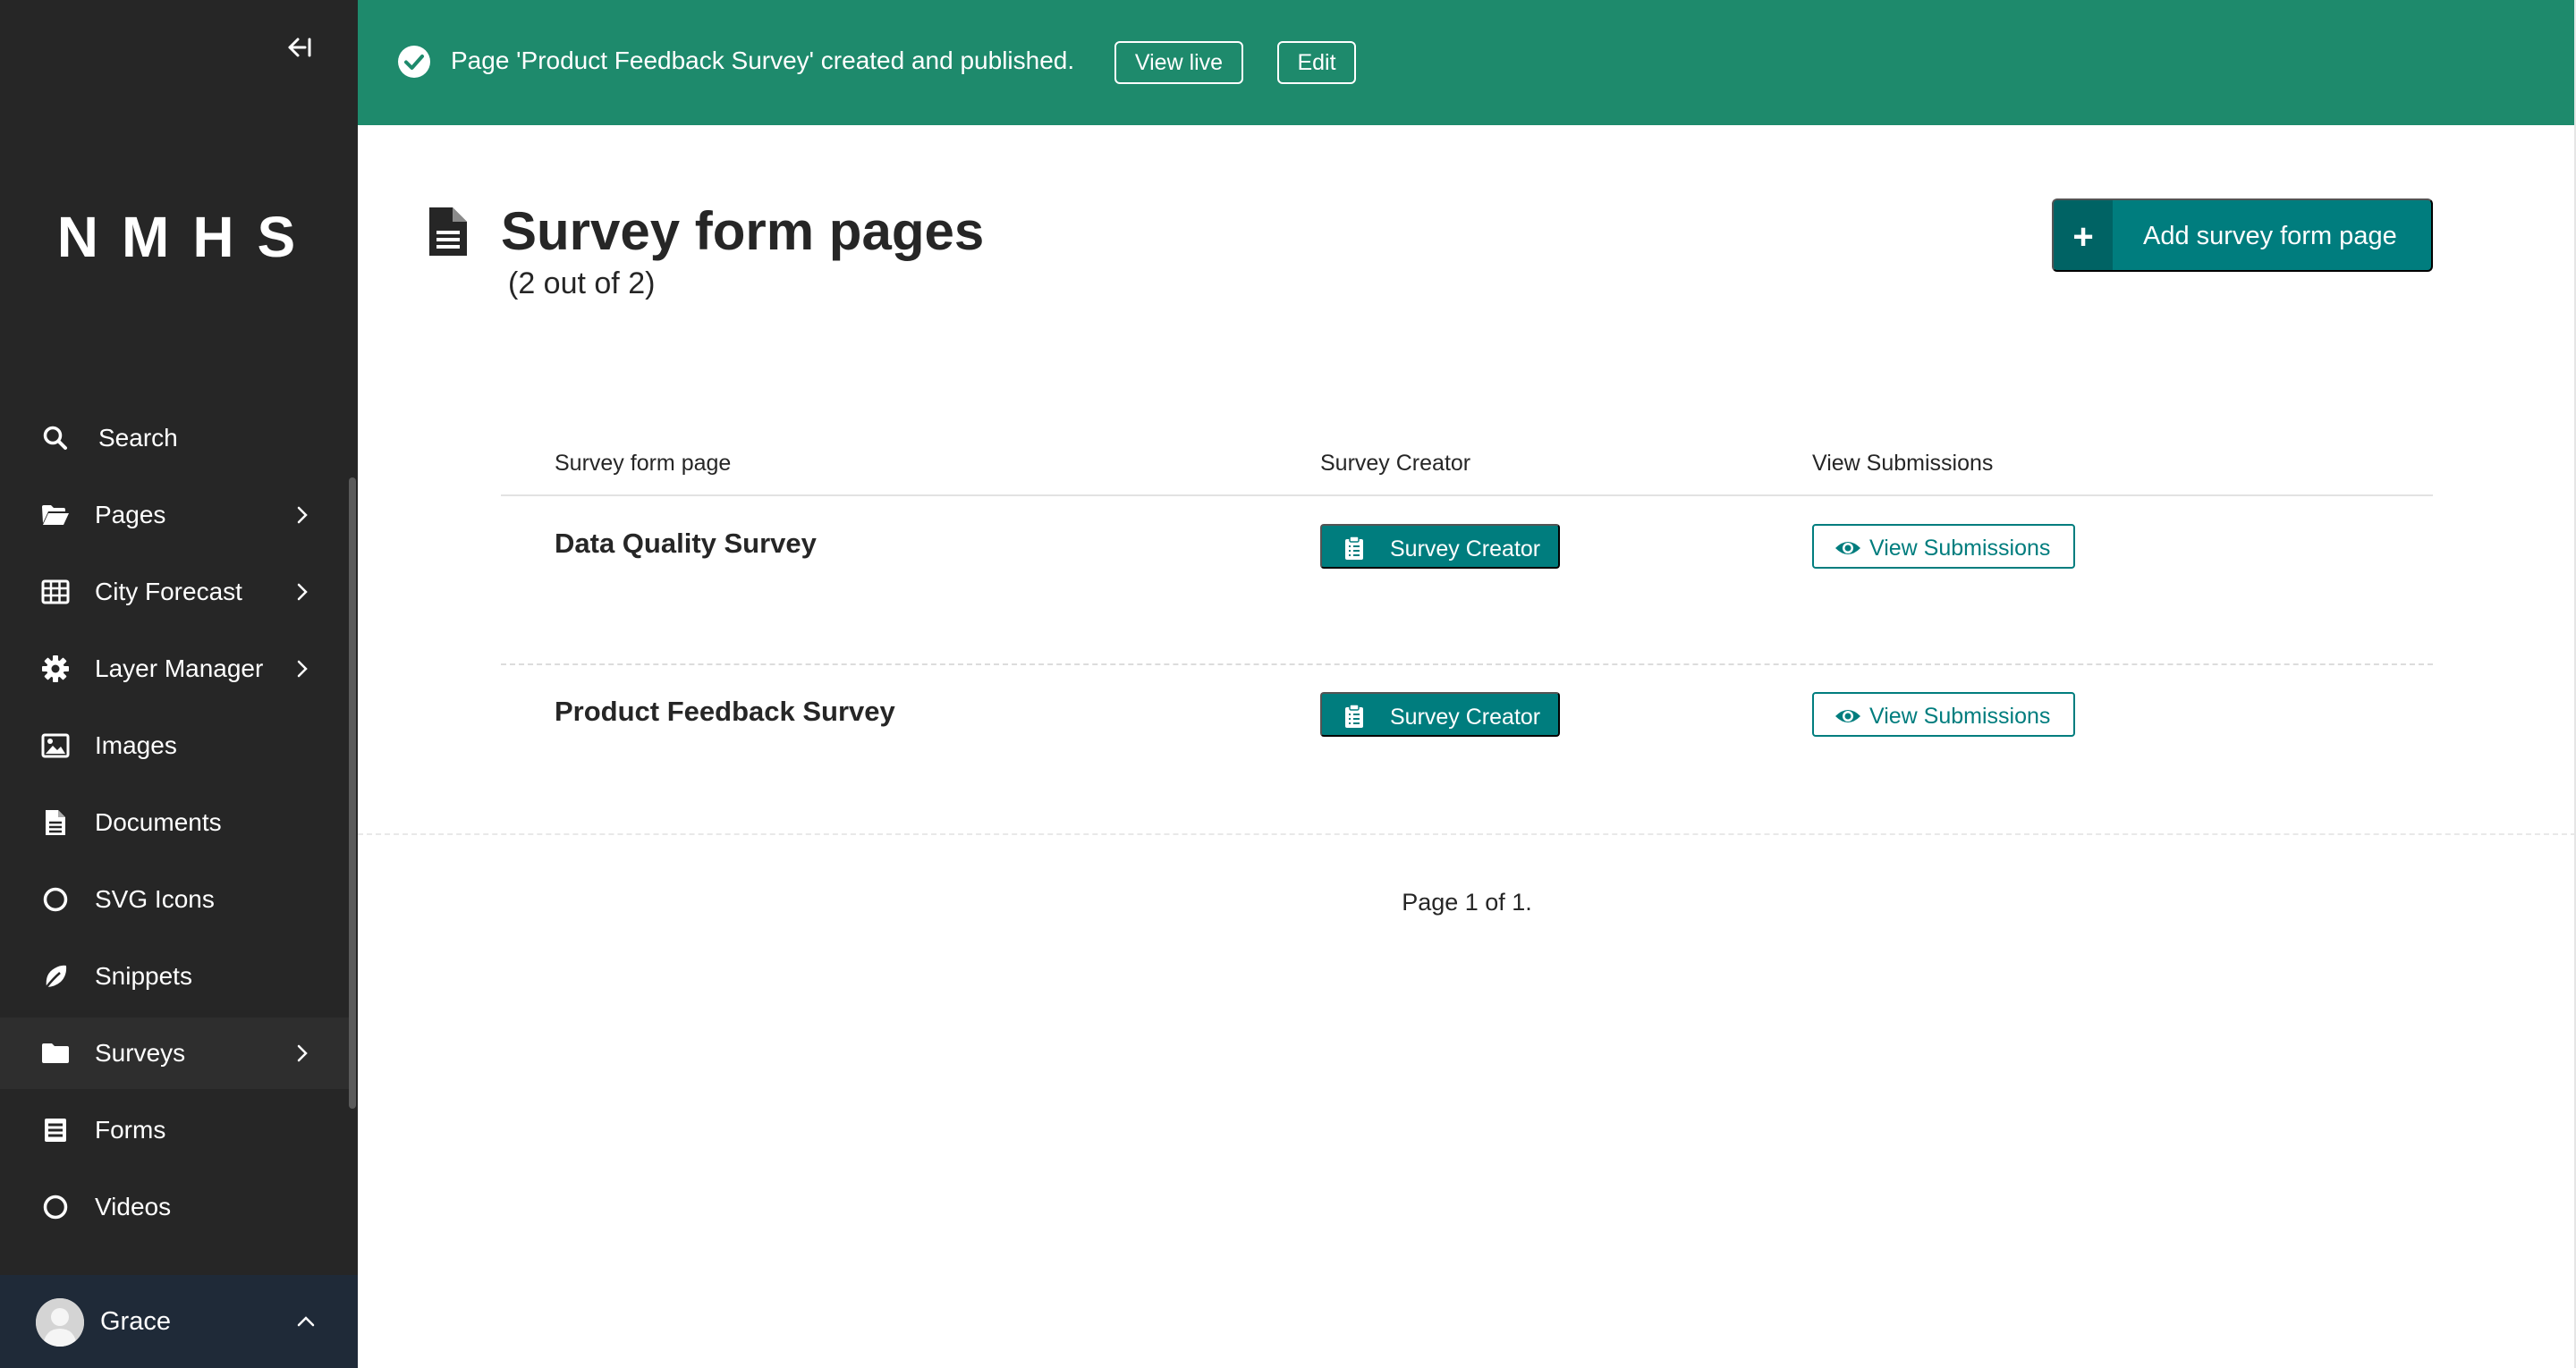 The image size is (2576, 1368). I want to click on table-icon, so click(55, 592).